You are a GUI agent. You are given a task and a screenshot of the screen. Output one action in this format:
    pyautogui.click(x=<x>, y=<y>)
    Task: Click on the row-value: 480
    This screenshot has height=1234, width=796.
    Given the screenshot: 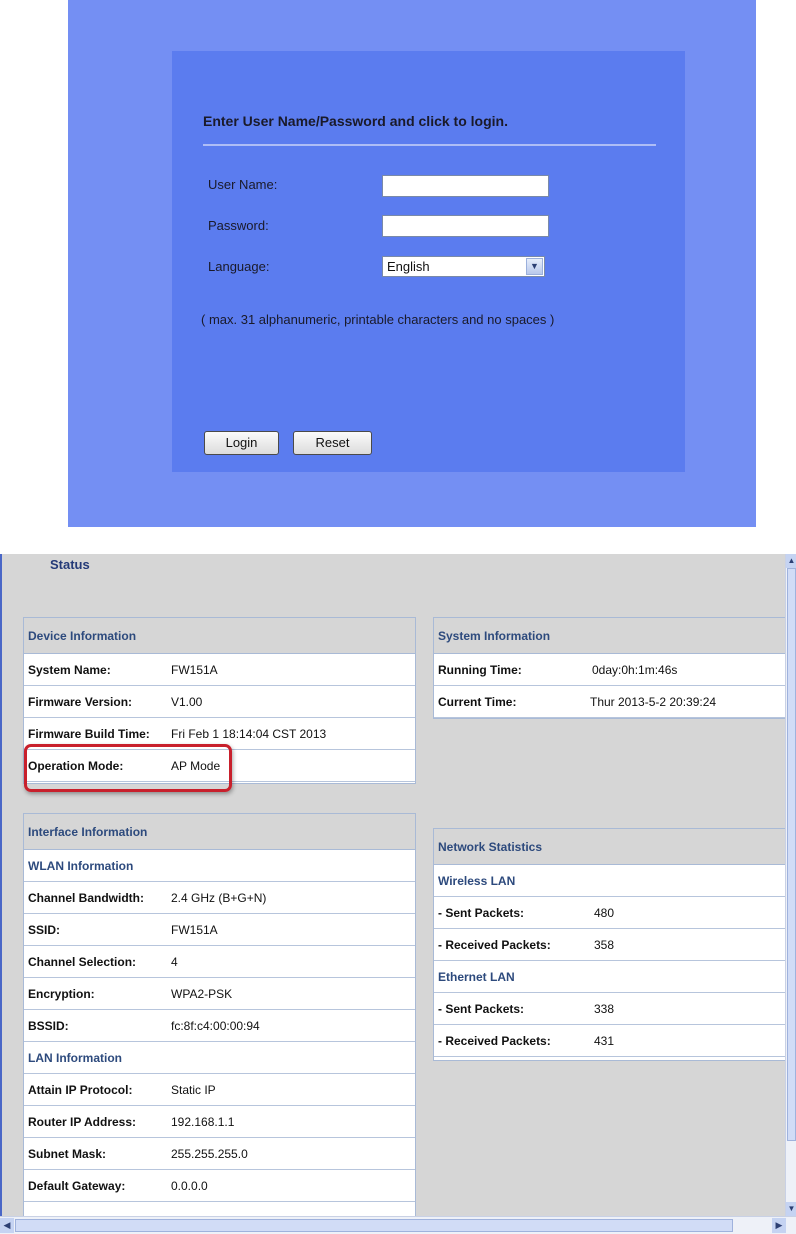 What is the action you would take?
    pyautogui.click(x=604, y=913)
    